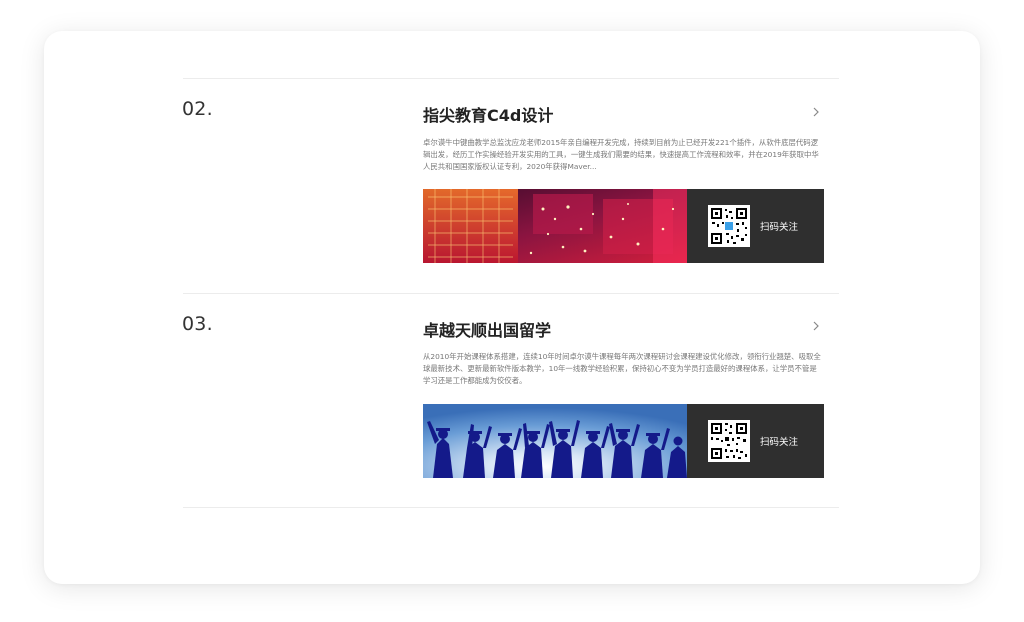 The height and width of the screenshot is (622, 1024). Describe the element at coordinates (555, 441) in the screenshot. I see `graduates-celebrating-image` at that location.